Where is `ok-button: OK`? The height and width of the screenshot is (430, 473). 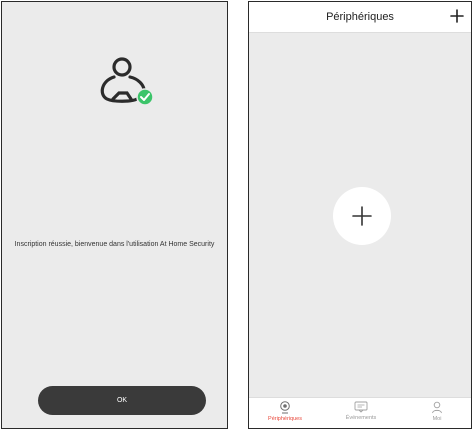
ok-button: OK is located at coordinates (122, 400).